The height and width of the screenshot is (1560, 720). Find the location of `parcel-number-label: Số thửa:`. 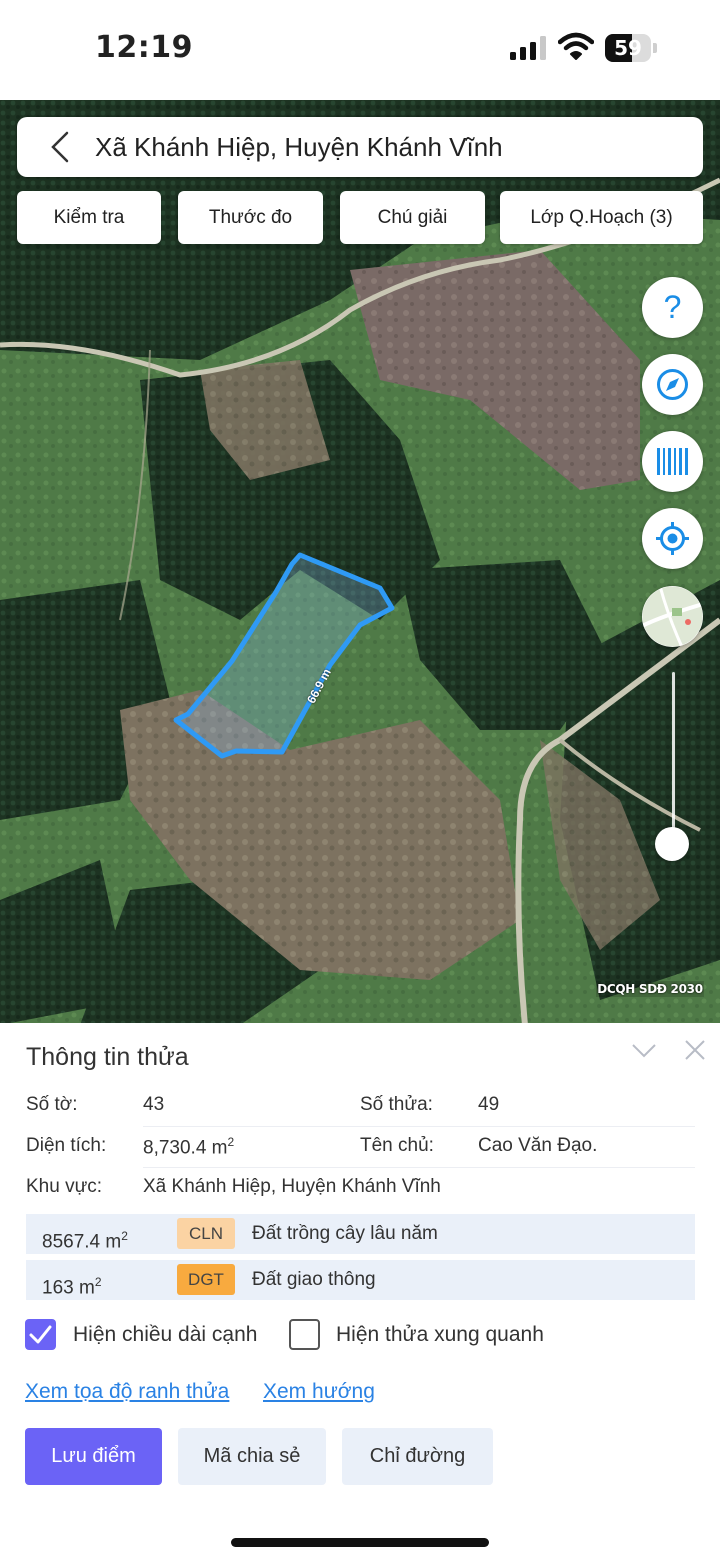

parcel-number-label: Số thửa: is located at coordinates (396, 1104).